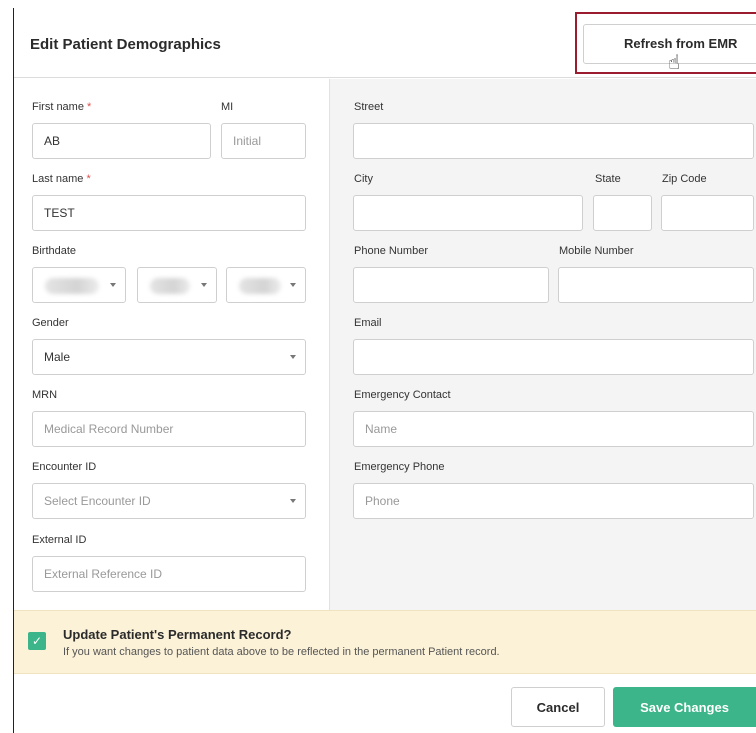 The height and width of the screenshot is (733, 756). I want to click on birth-day-select, so click(177, 285).